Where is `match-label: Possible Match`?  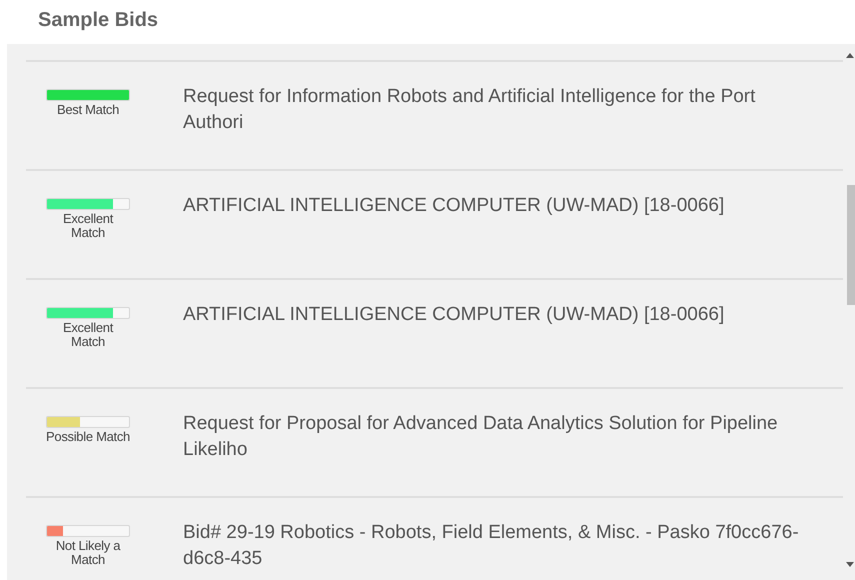
match-label: Possible Match is located at coordinates (88, 437).